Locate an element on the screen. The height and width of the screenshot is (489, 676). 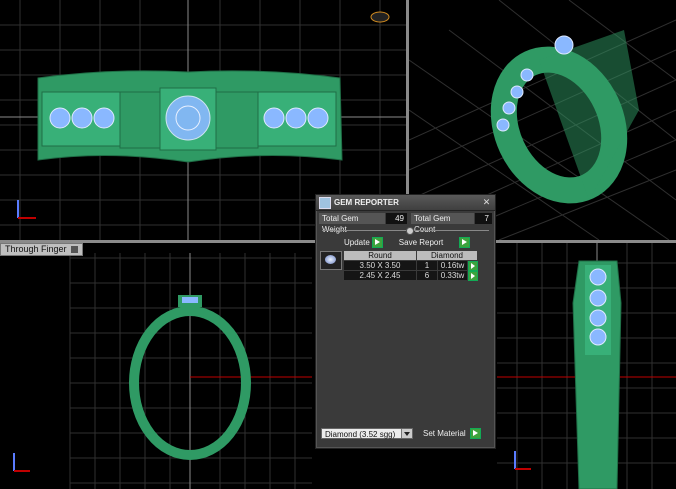
total-weight-label: Total Gem Weight is located at coordinates (352, 223).